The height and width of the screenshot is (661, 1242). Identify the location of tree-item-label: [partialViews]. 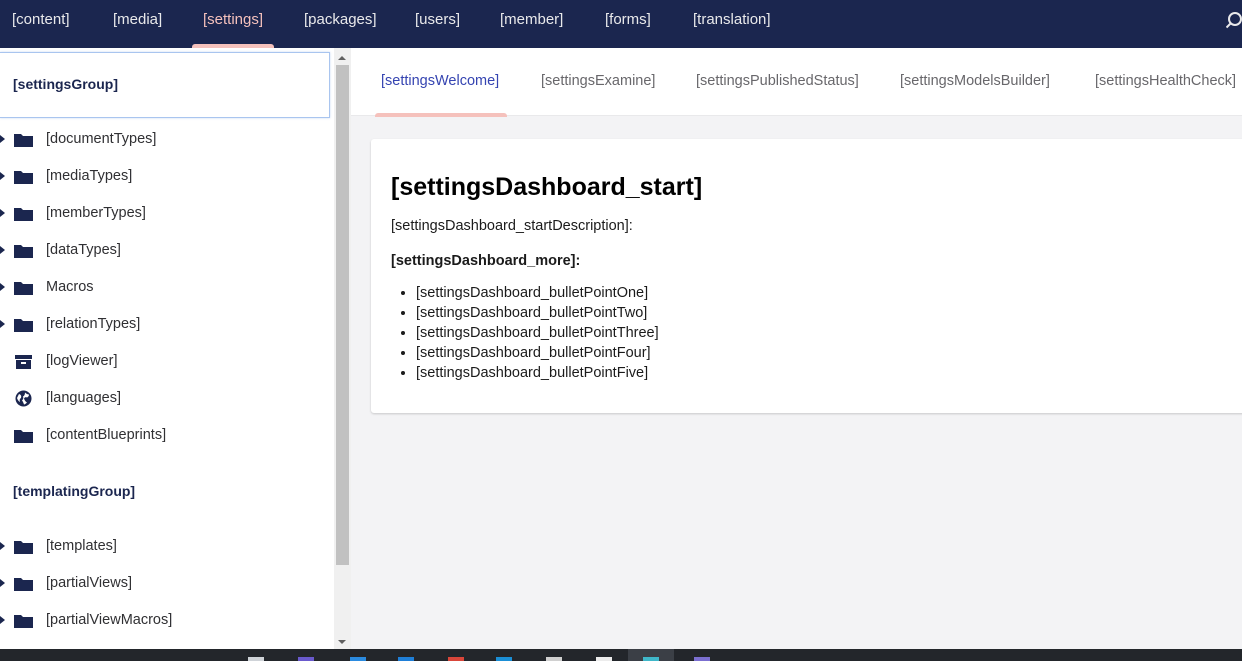
(89, 583).